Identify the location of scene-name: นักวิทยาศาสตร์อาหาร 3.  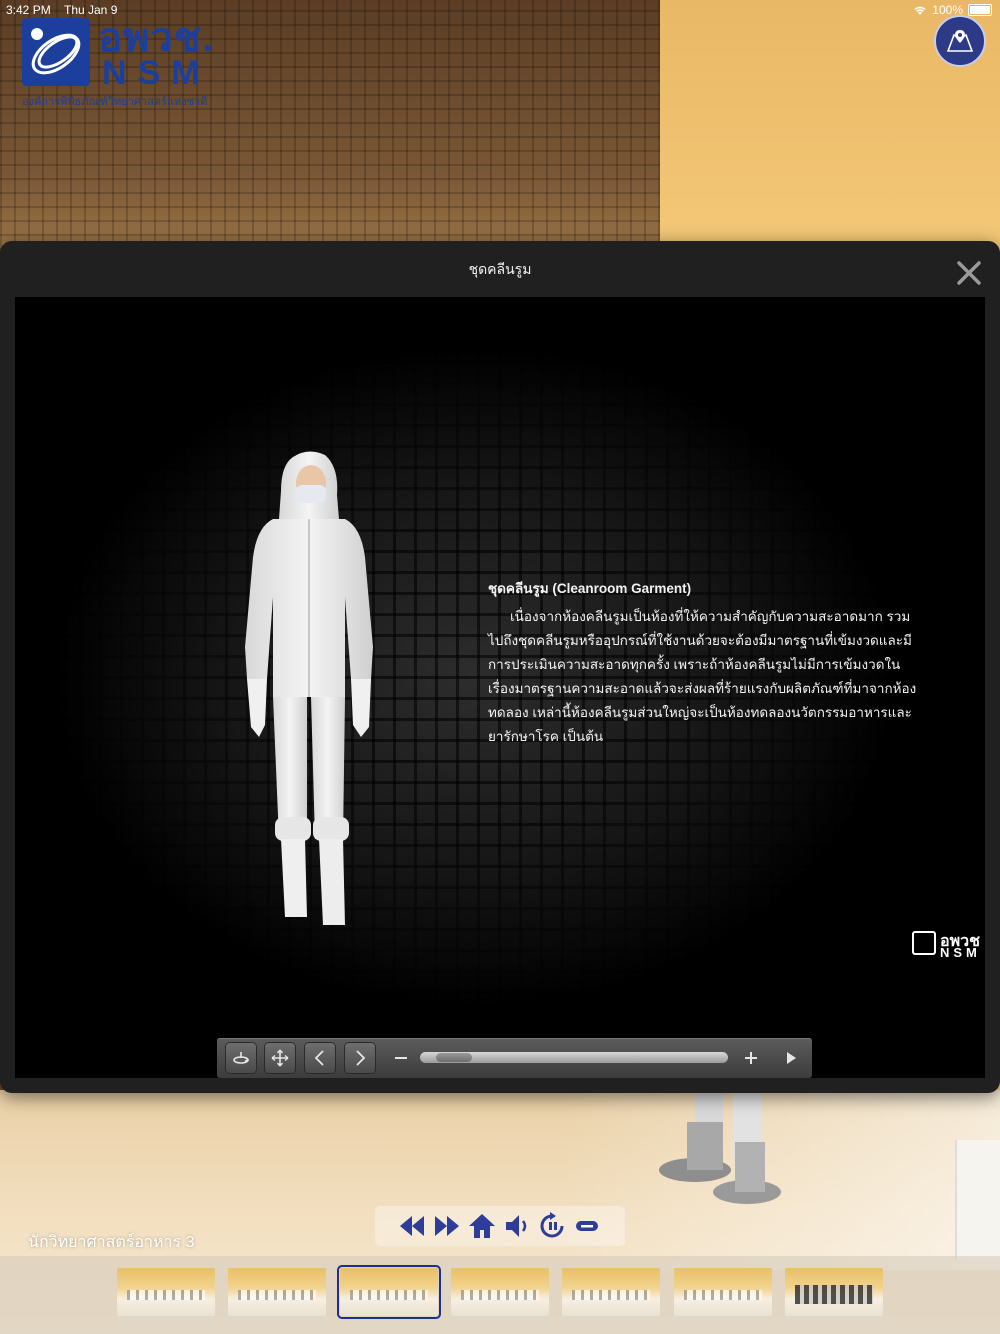
(111, 1242).